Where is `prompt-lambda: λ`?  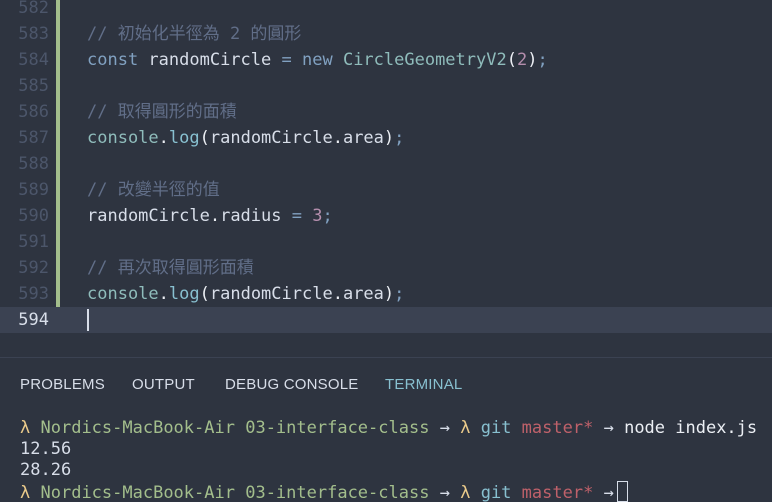 prompt-lambda: λ is located at coordinates (25, 492).